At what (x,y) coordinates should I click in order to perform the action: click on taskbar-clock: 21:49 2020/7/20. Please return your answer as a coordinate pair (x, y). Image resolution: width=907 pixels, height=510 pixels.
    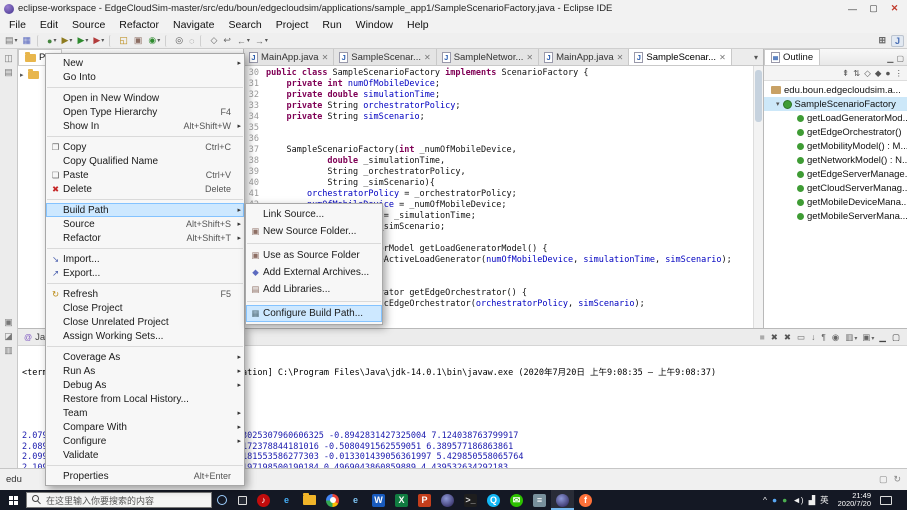
    Looking at the image, I should click on (854, 500).